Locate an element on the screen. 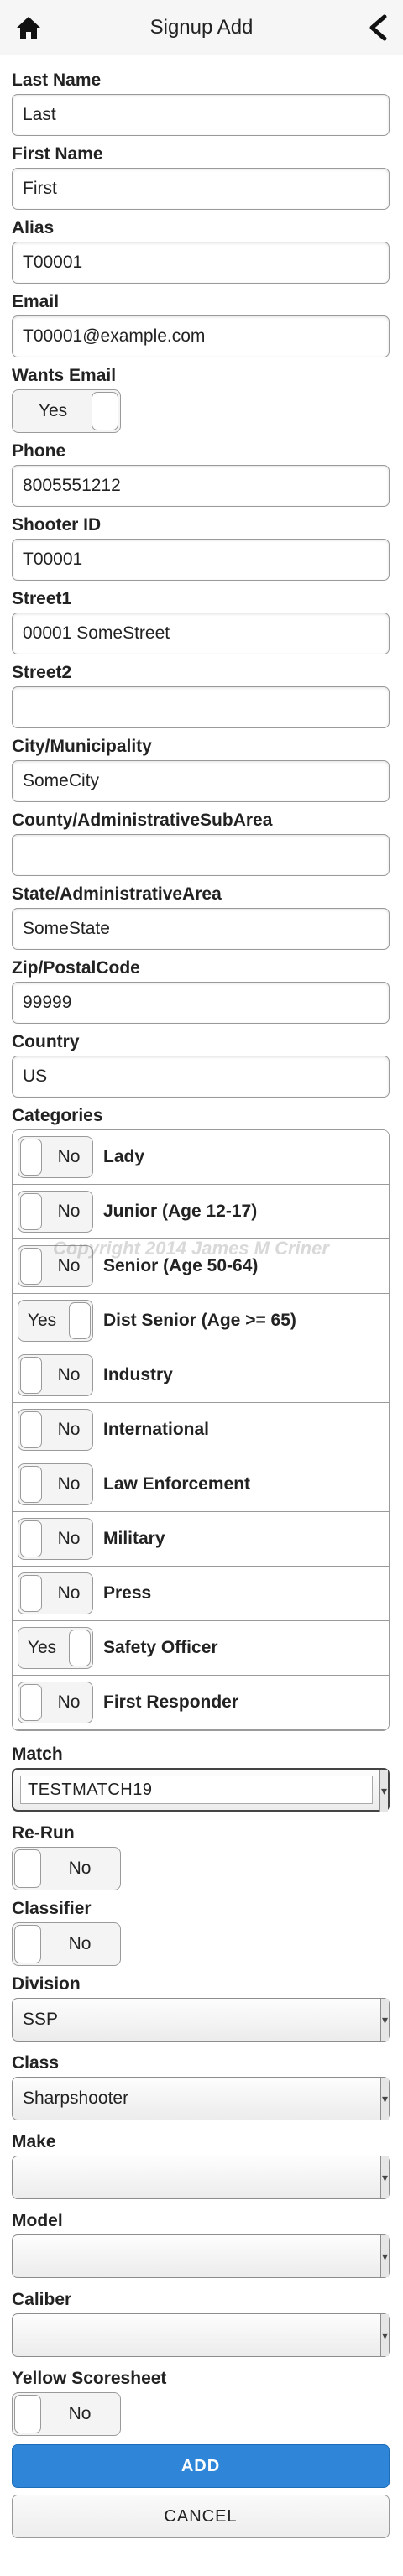  phone-input is located at coordinates (201, 486).